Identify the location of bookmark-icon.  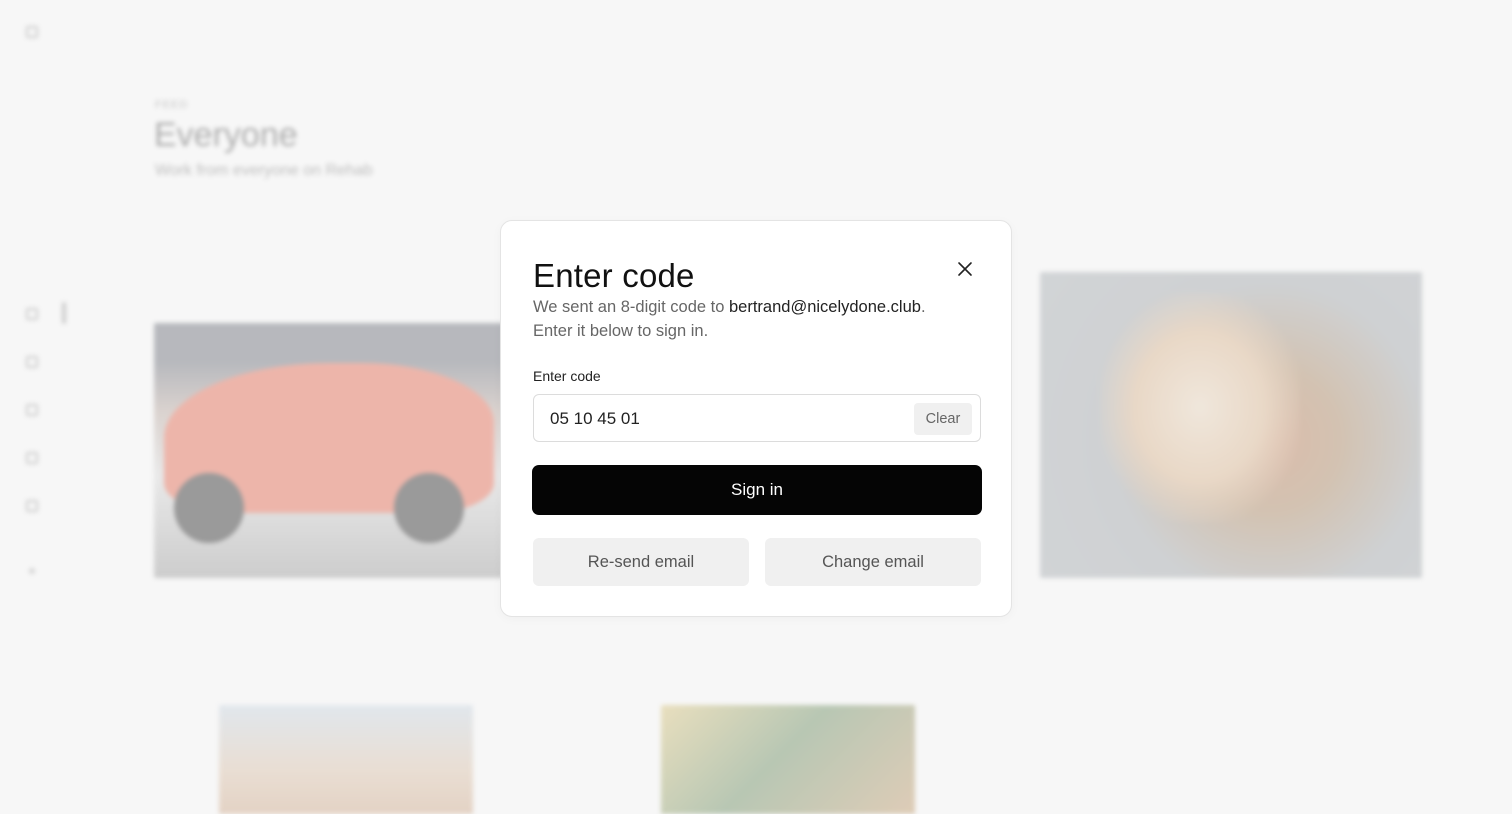
(32, 410).